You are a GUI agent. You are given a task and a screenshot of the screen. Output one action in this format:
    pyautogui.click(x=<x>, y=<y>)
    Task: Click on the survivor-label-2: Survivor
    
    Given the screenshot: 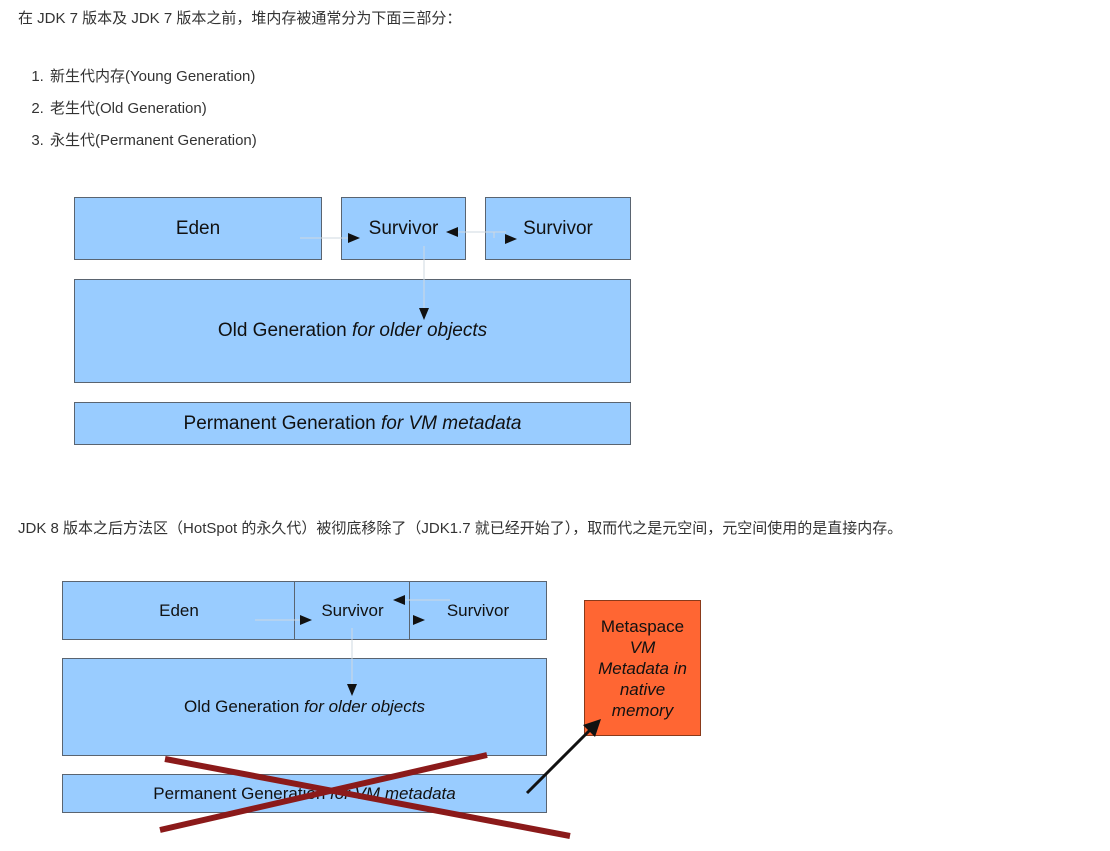 What is the action you would take?
    pyautogui.click(x=558, y=228)
    